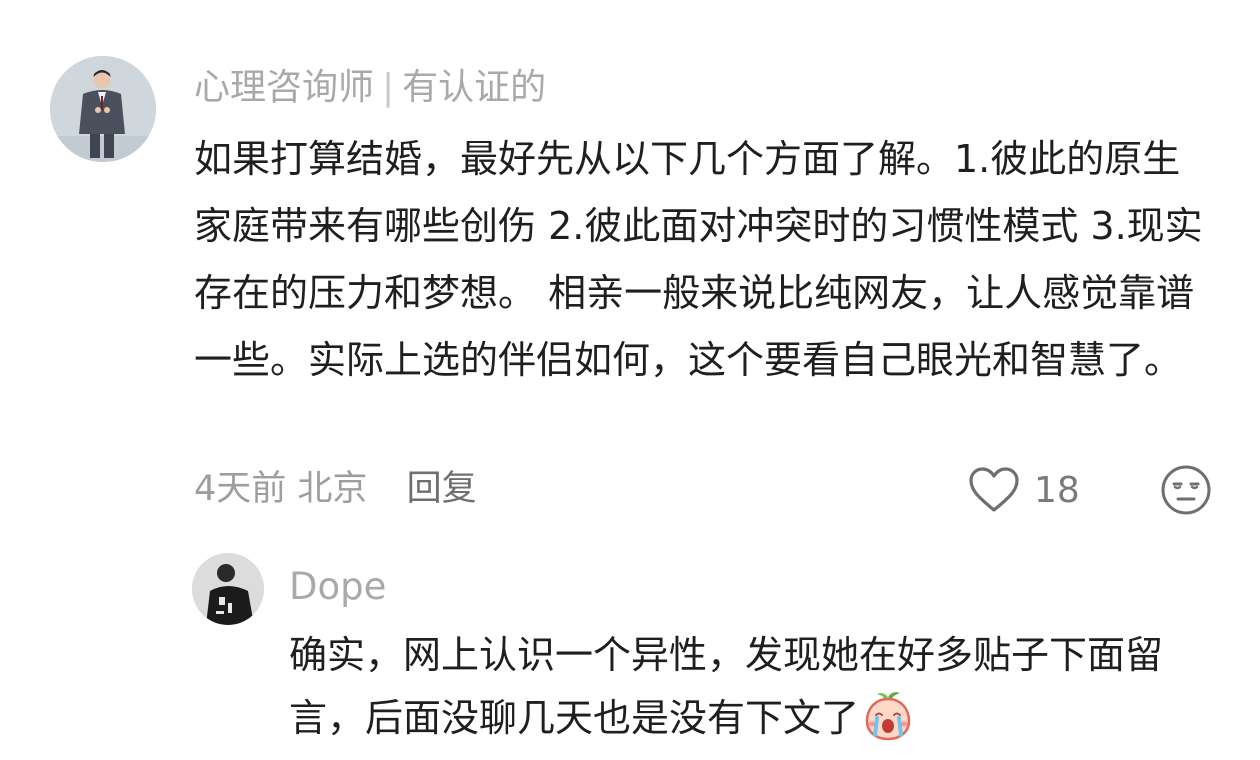  What do you see at coordinates (228, 589) in the screenshot?
I see `reply-avatar` at bounding box center [228, 589].